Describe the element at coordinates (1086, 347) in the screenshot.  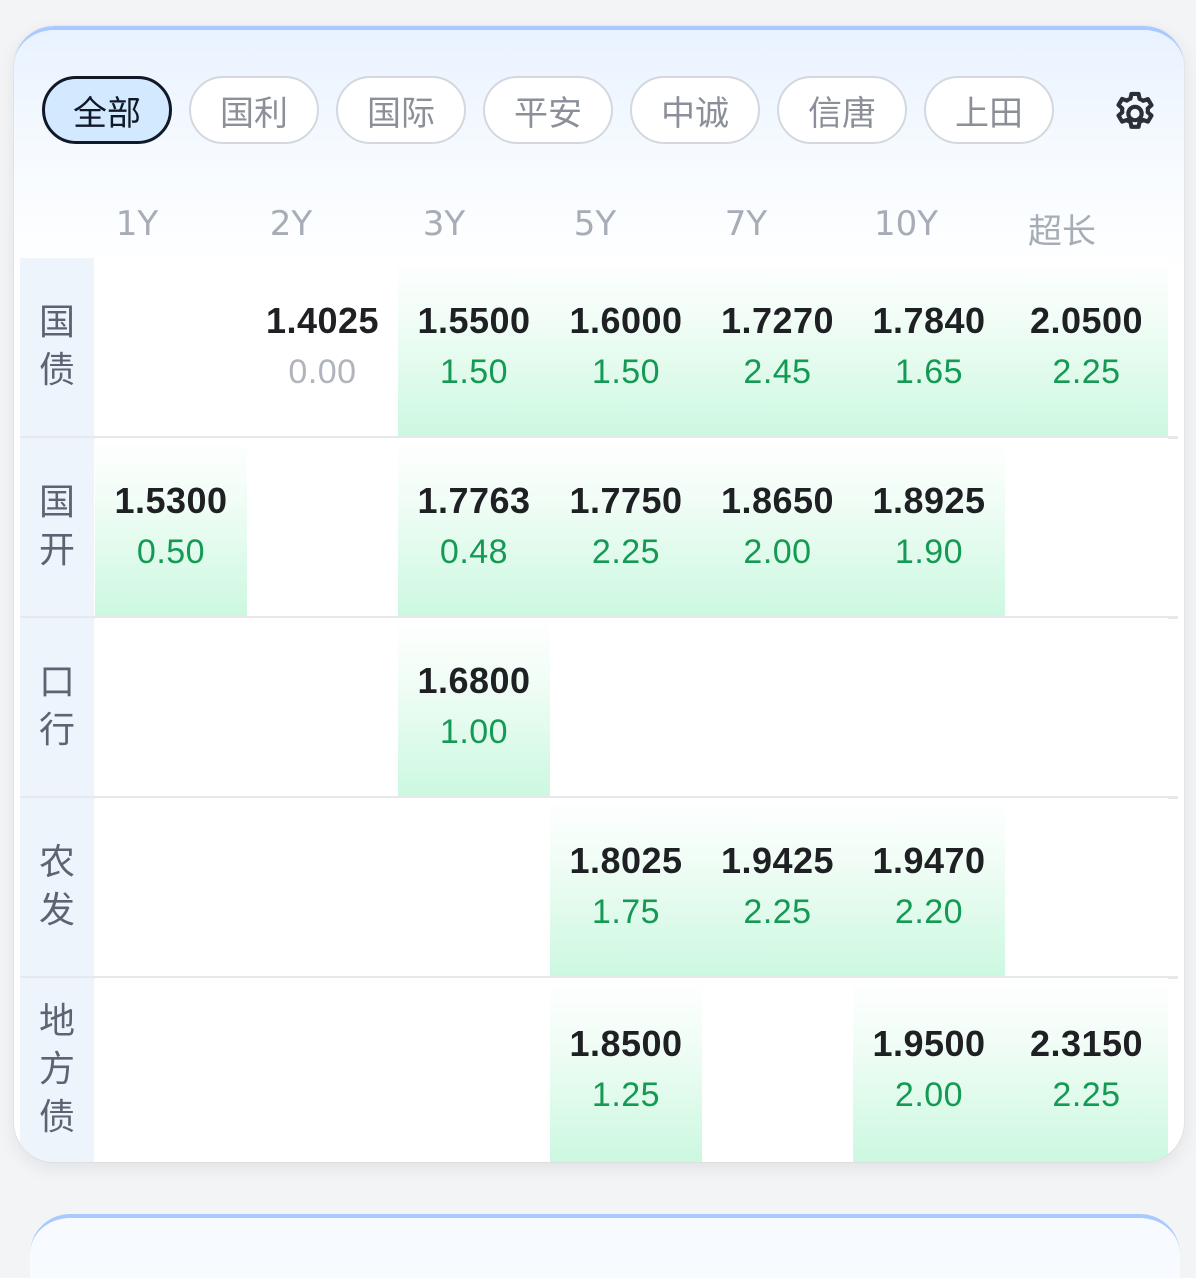
I see `yield-cell: 2.0500 2.25` at that location.